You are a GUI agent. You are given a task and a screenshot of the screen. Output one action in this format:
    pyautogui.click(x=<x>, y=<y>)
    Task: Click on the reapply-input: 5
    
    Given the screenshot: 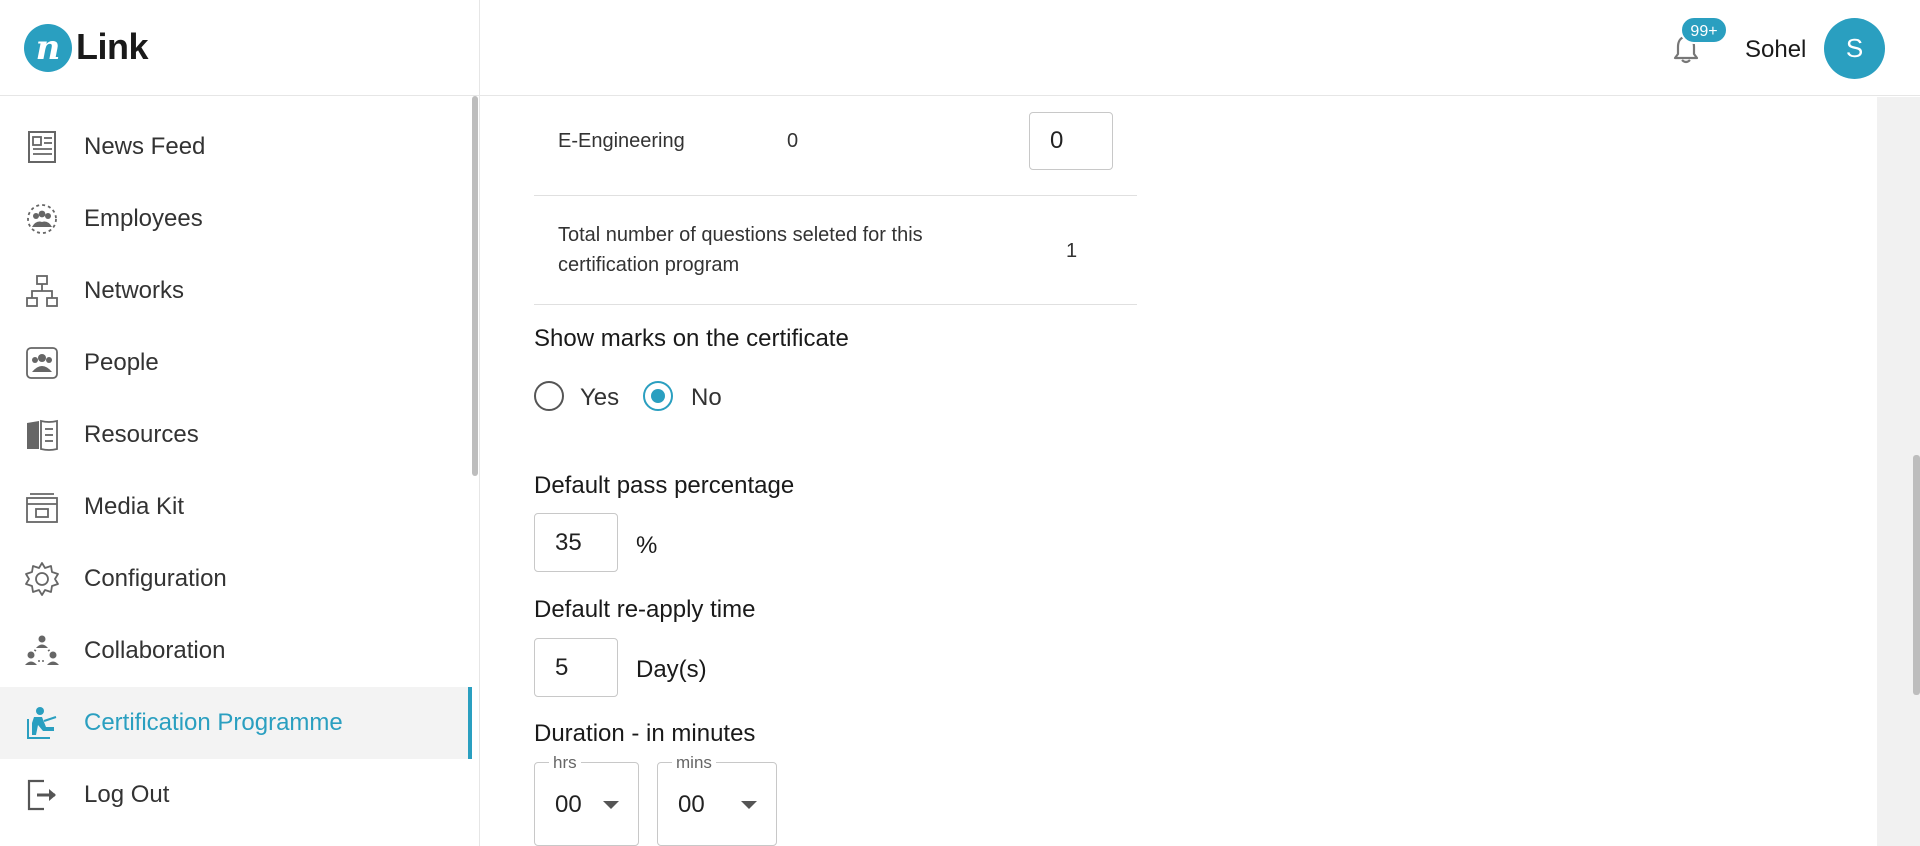 What is the action you would take?
    pyautogui.click(x=576, y=667)
    